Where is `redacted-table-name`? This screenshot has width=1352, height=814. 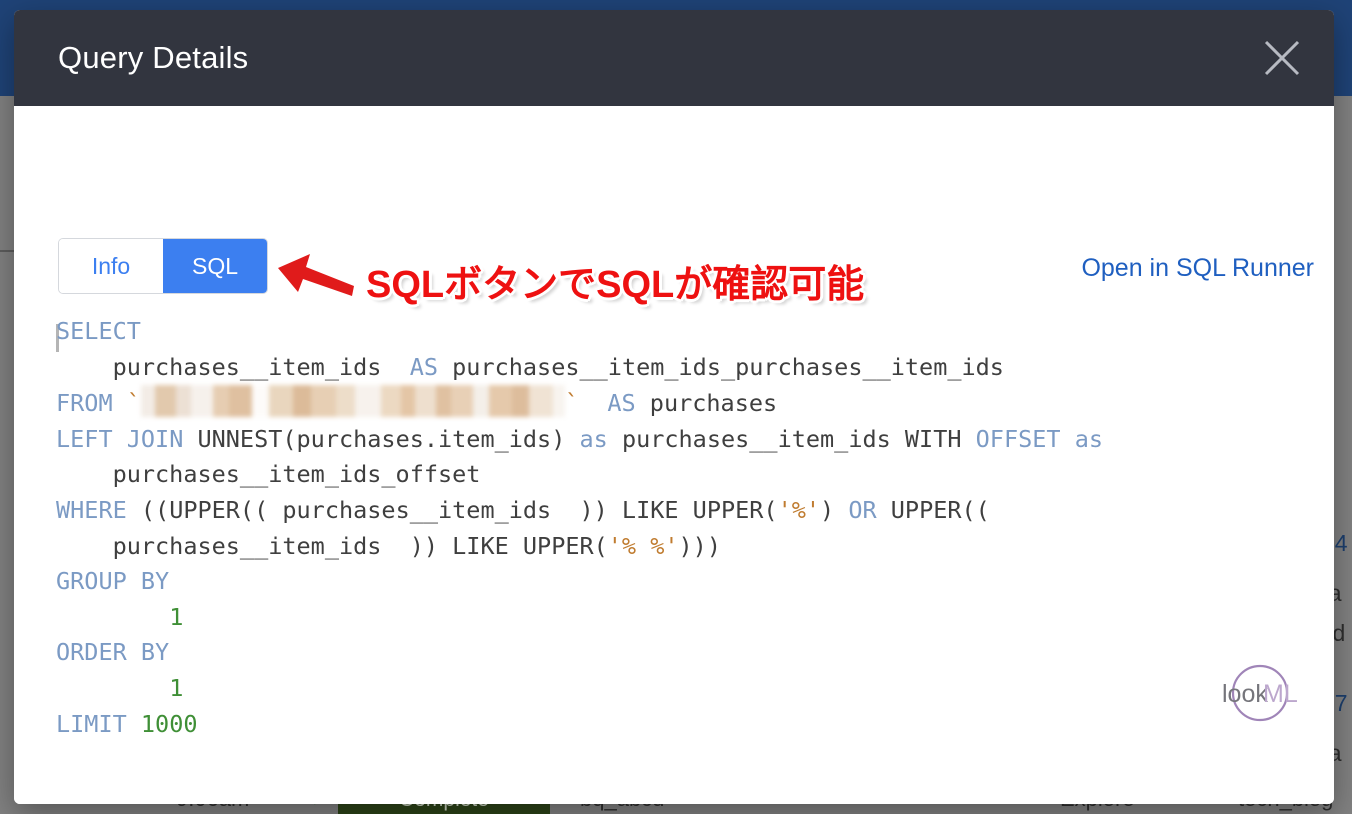
redacted-table-name is located at coordinates (352, 401).